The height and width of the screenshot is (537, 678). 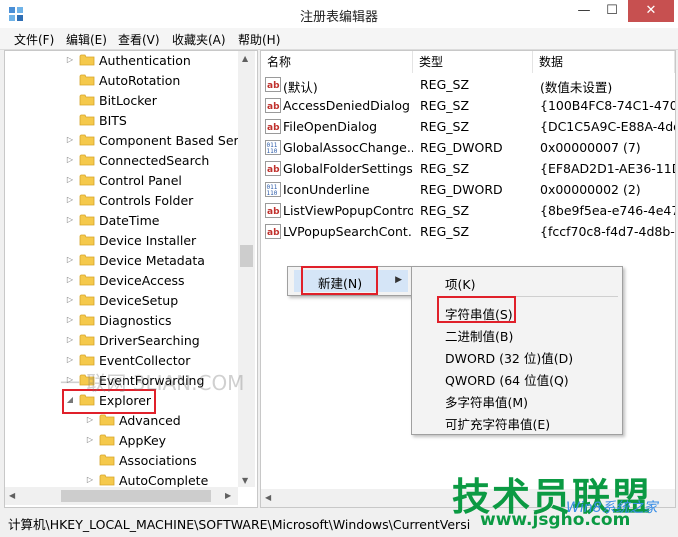 What do you see at coordinates (555, 520) in the screenshot?
I see `watermark-url: www.jsgho.com` at bounding box center [555, 520].